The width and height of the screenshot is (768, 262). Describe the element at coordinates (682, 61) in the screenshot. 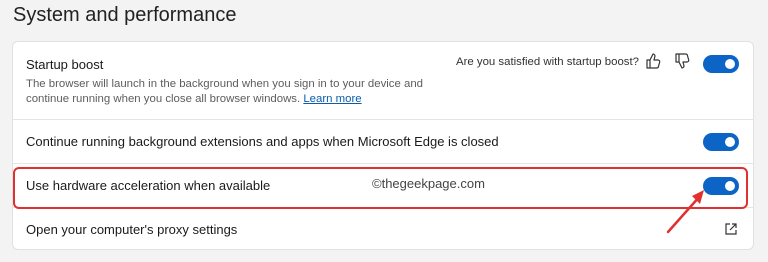

I see `thumbs-down-icon` at that location.